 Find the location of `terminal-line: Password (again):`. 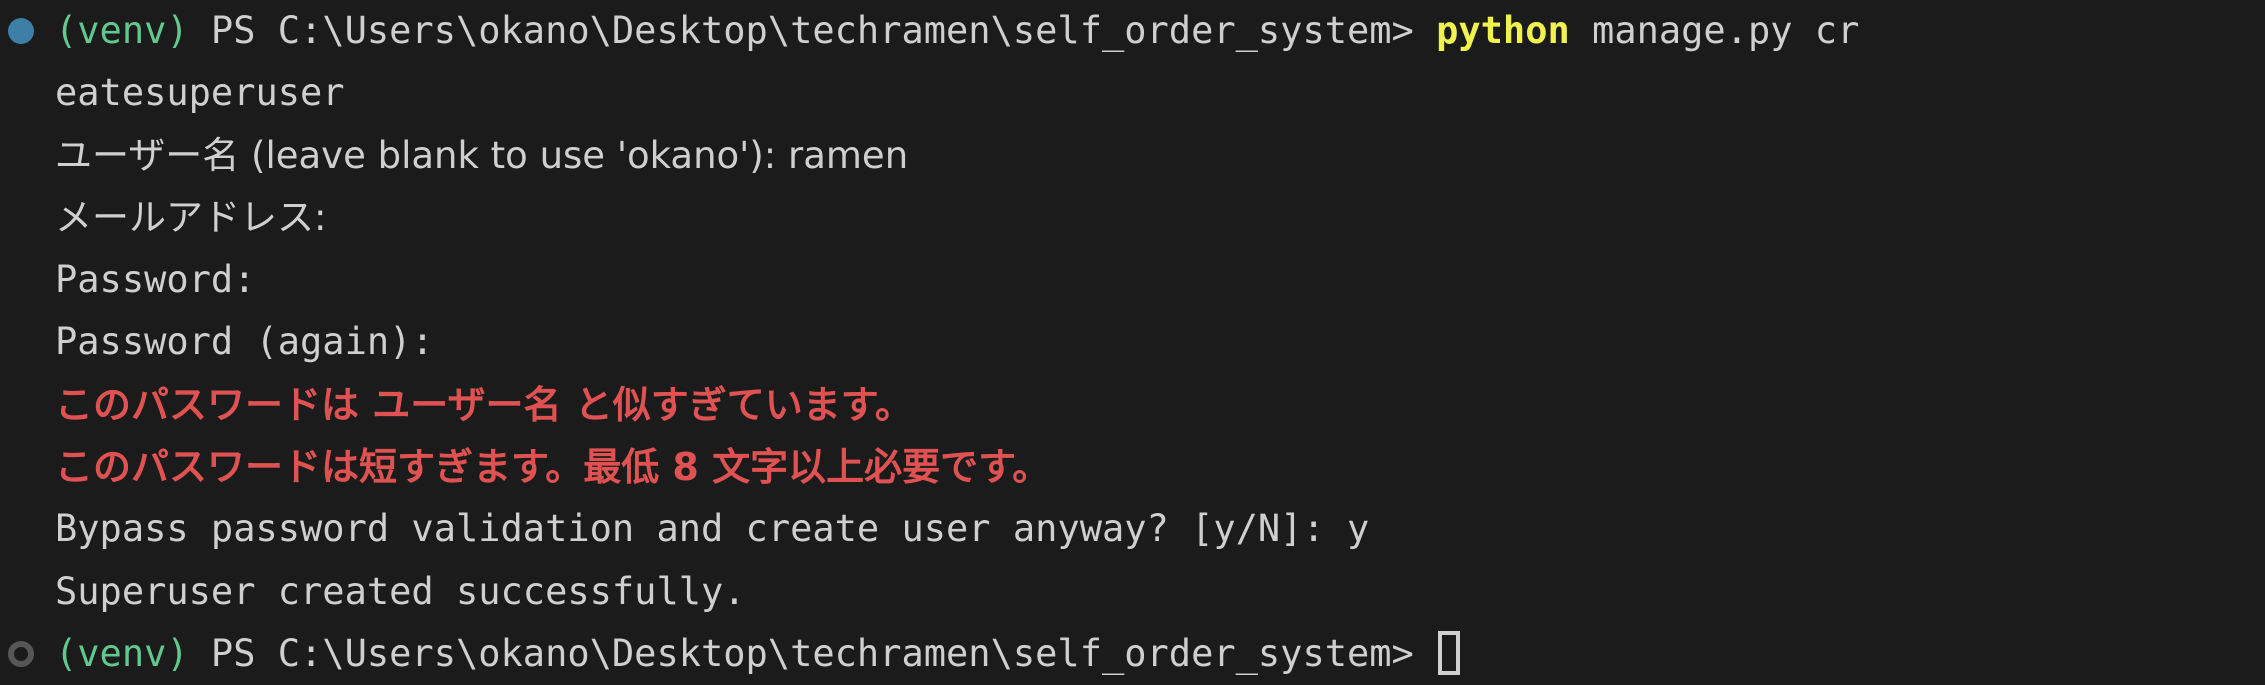

terminal-line: Password (again): is located at coordinates (1132, 342).